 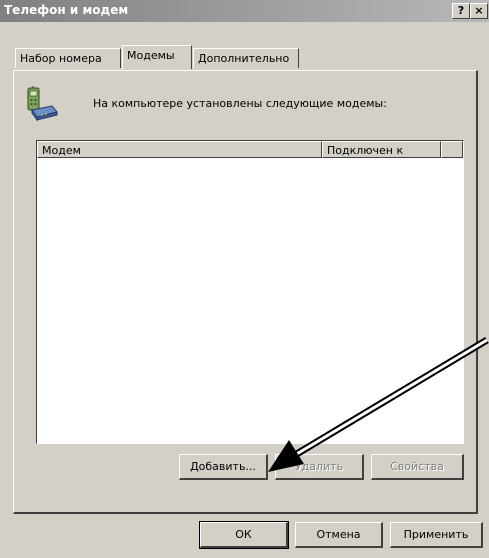 I want to click on ok-button: ОК, so click(x=244, y=535).